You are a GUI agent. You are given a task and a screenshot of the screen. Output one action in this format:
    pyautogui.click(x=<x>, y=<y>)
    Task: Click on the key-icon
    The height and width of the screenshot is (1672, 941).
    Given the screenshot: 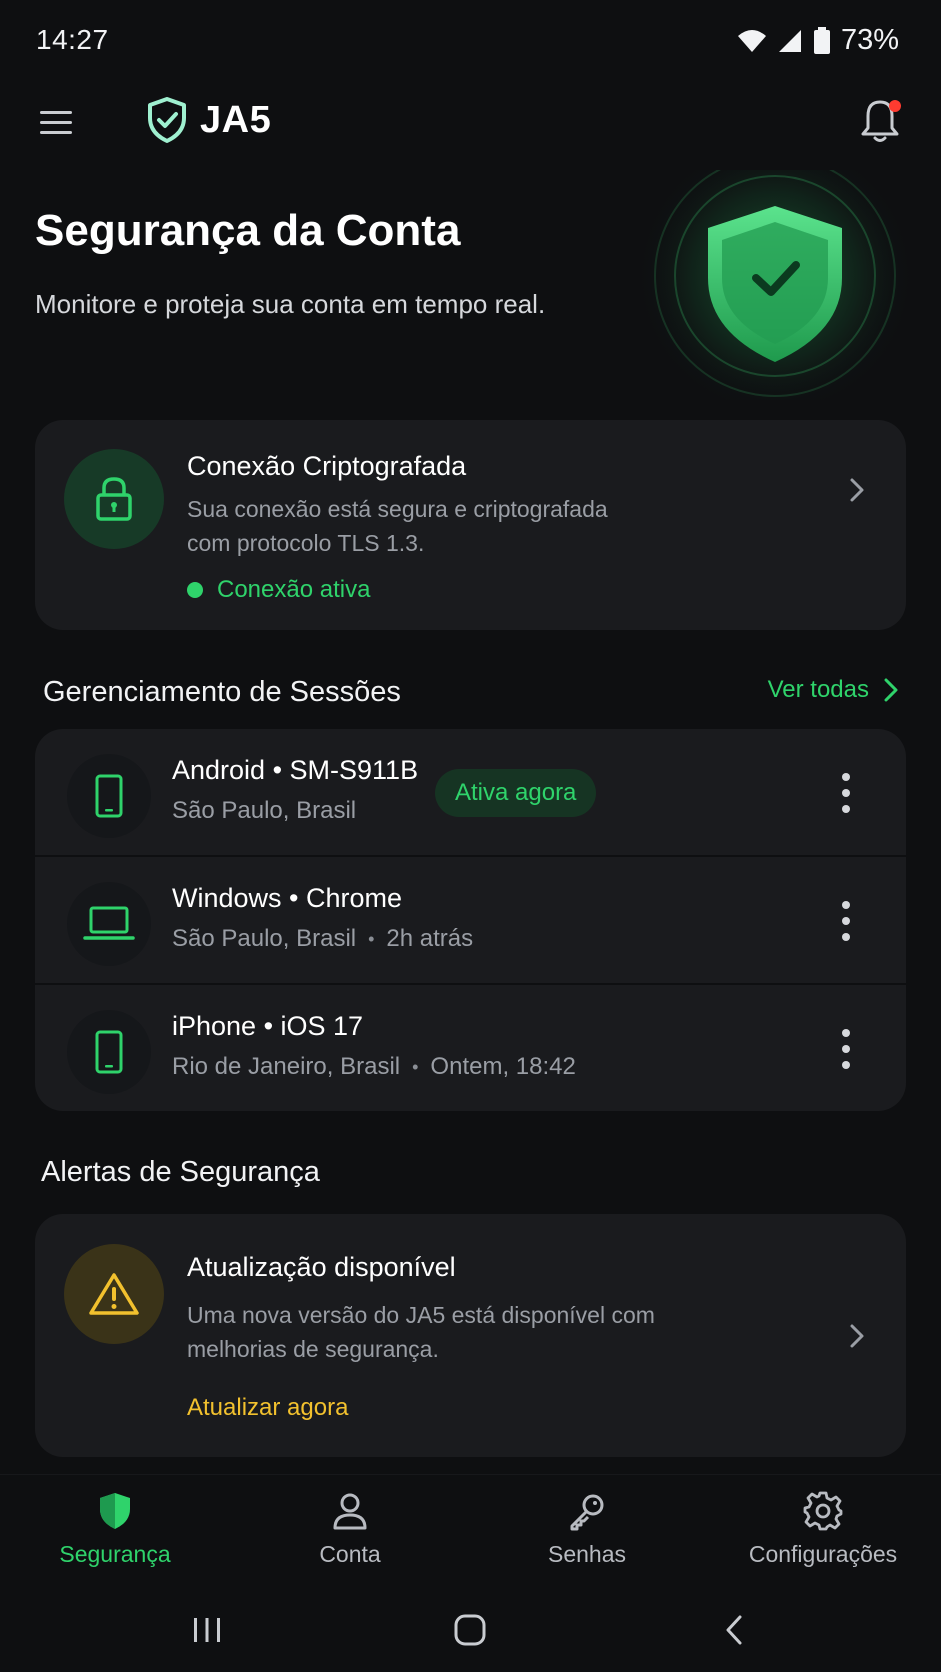 What is the action you would take?
    pyautogui.click(x=587, y=1512)
    